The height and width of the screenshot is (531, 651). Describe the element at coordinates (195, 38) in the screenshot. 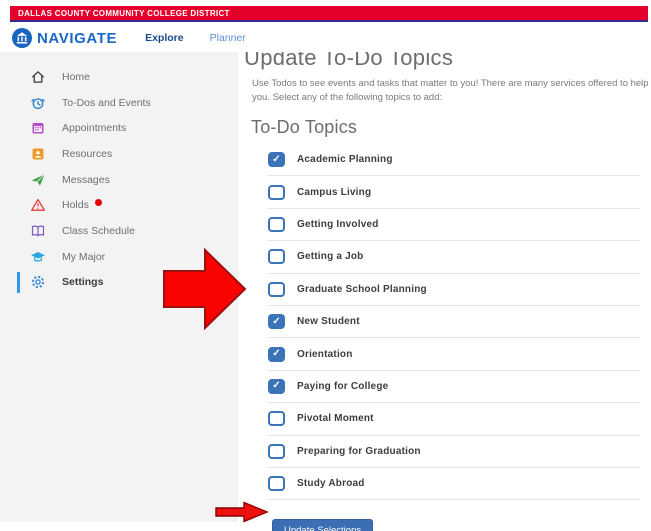

I see `top-nav: Explore Planner` at that location.